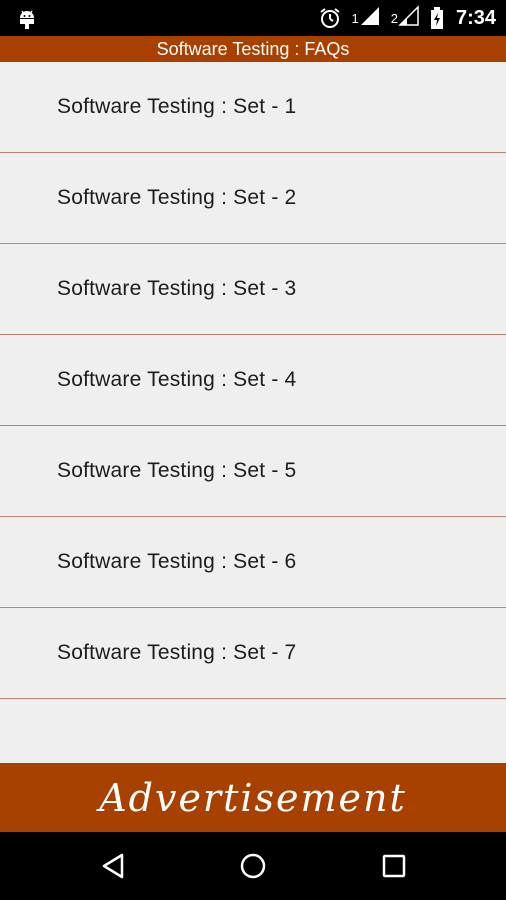 The width and height of the screenshot is (506, 900). What do you see at coordinates (177, 561) in the screenshot?
I see `list-item-label: Software Testing : Set - 6` at bounding box center [177, 561].